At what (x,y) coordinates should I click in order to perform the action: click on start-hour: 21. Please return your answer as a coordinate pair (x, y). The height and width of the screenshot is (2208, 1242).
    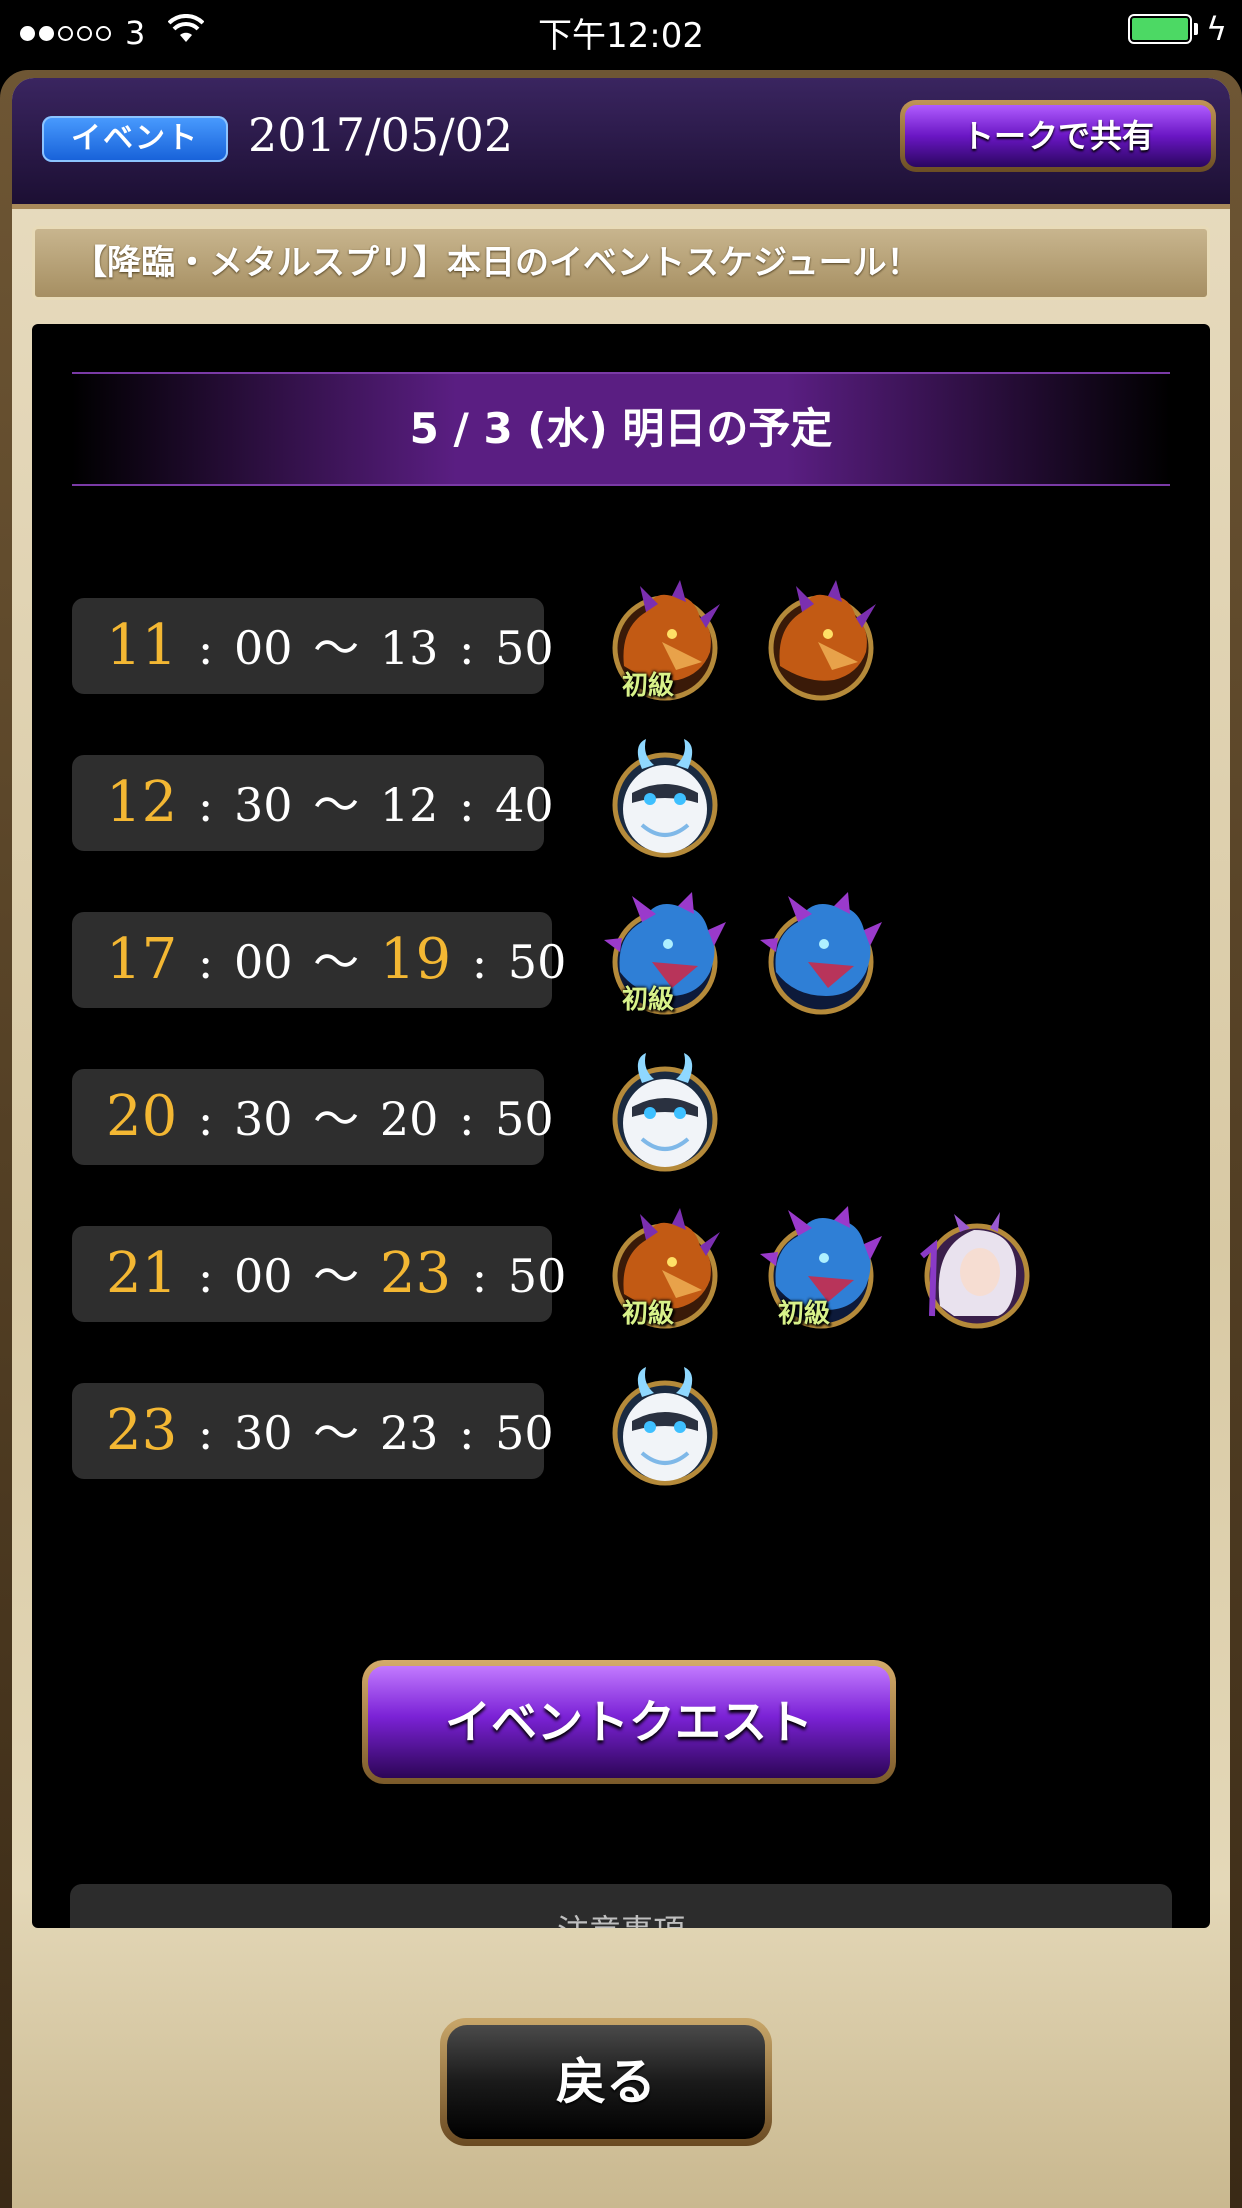
    Looking at the image, I should click on (142, 1273).